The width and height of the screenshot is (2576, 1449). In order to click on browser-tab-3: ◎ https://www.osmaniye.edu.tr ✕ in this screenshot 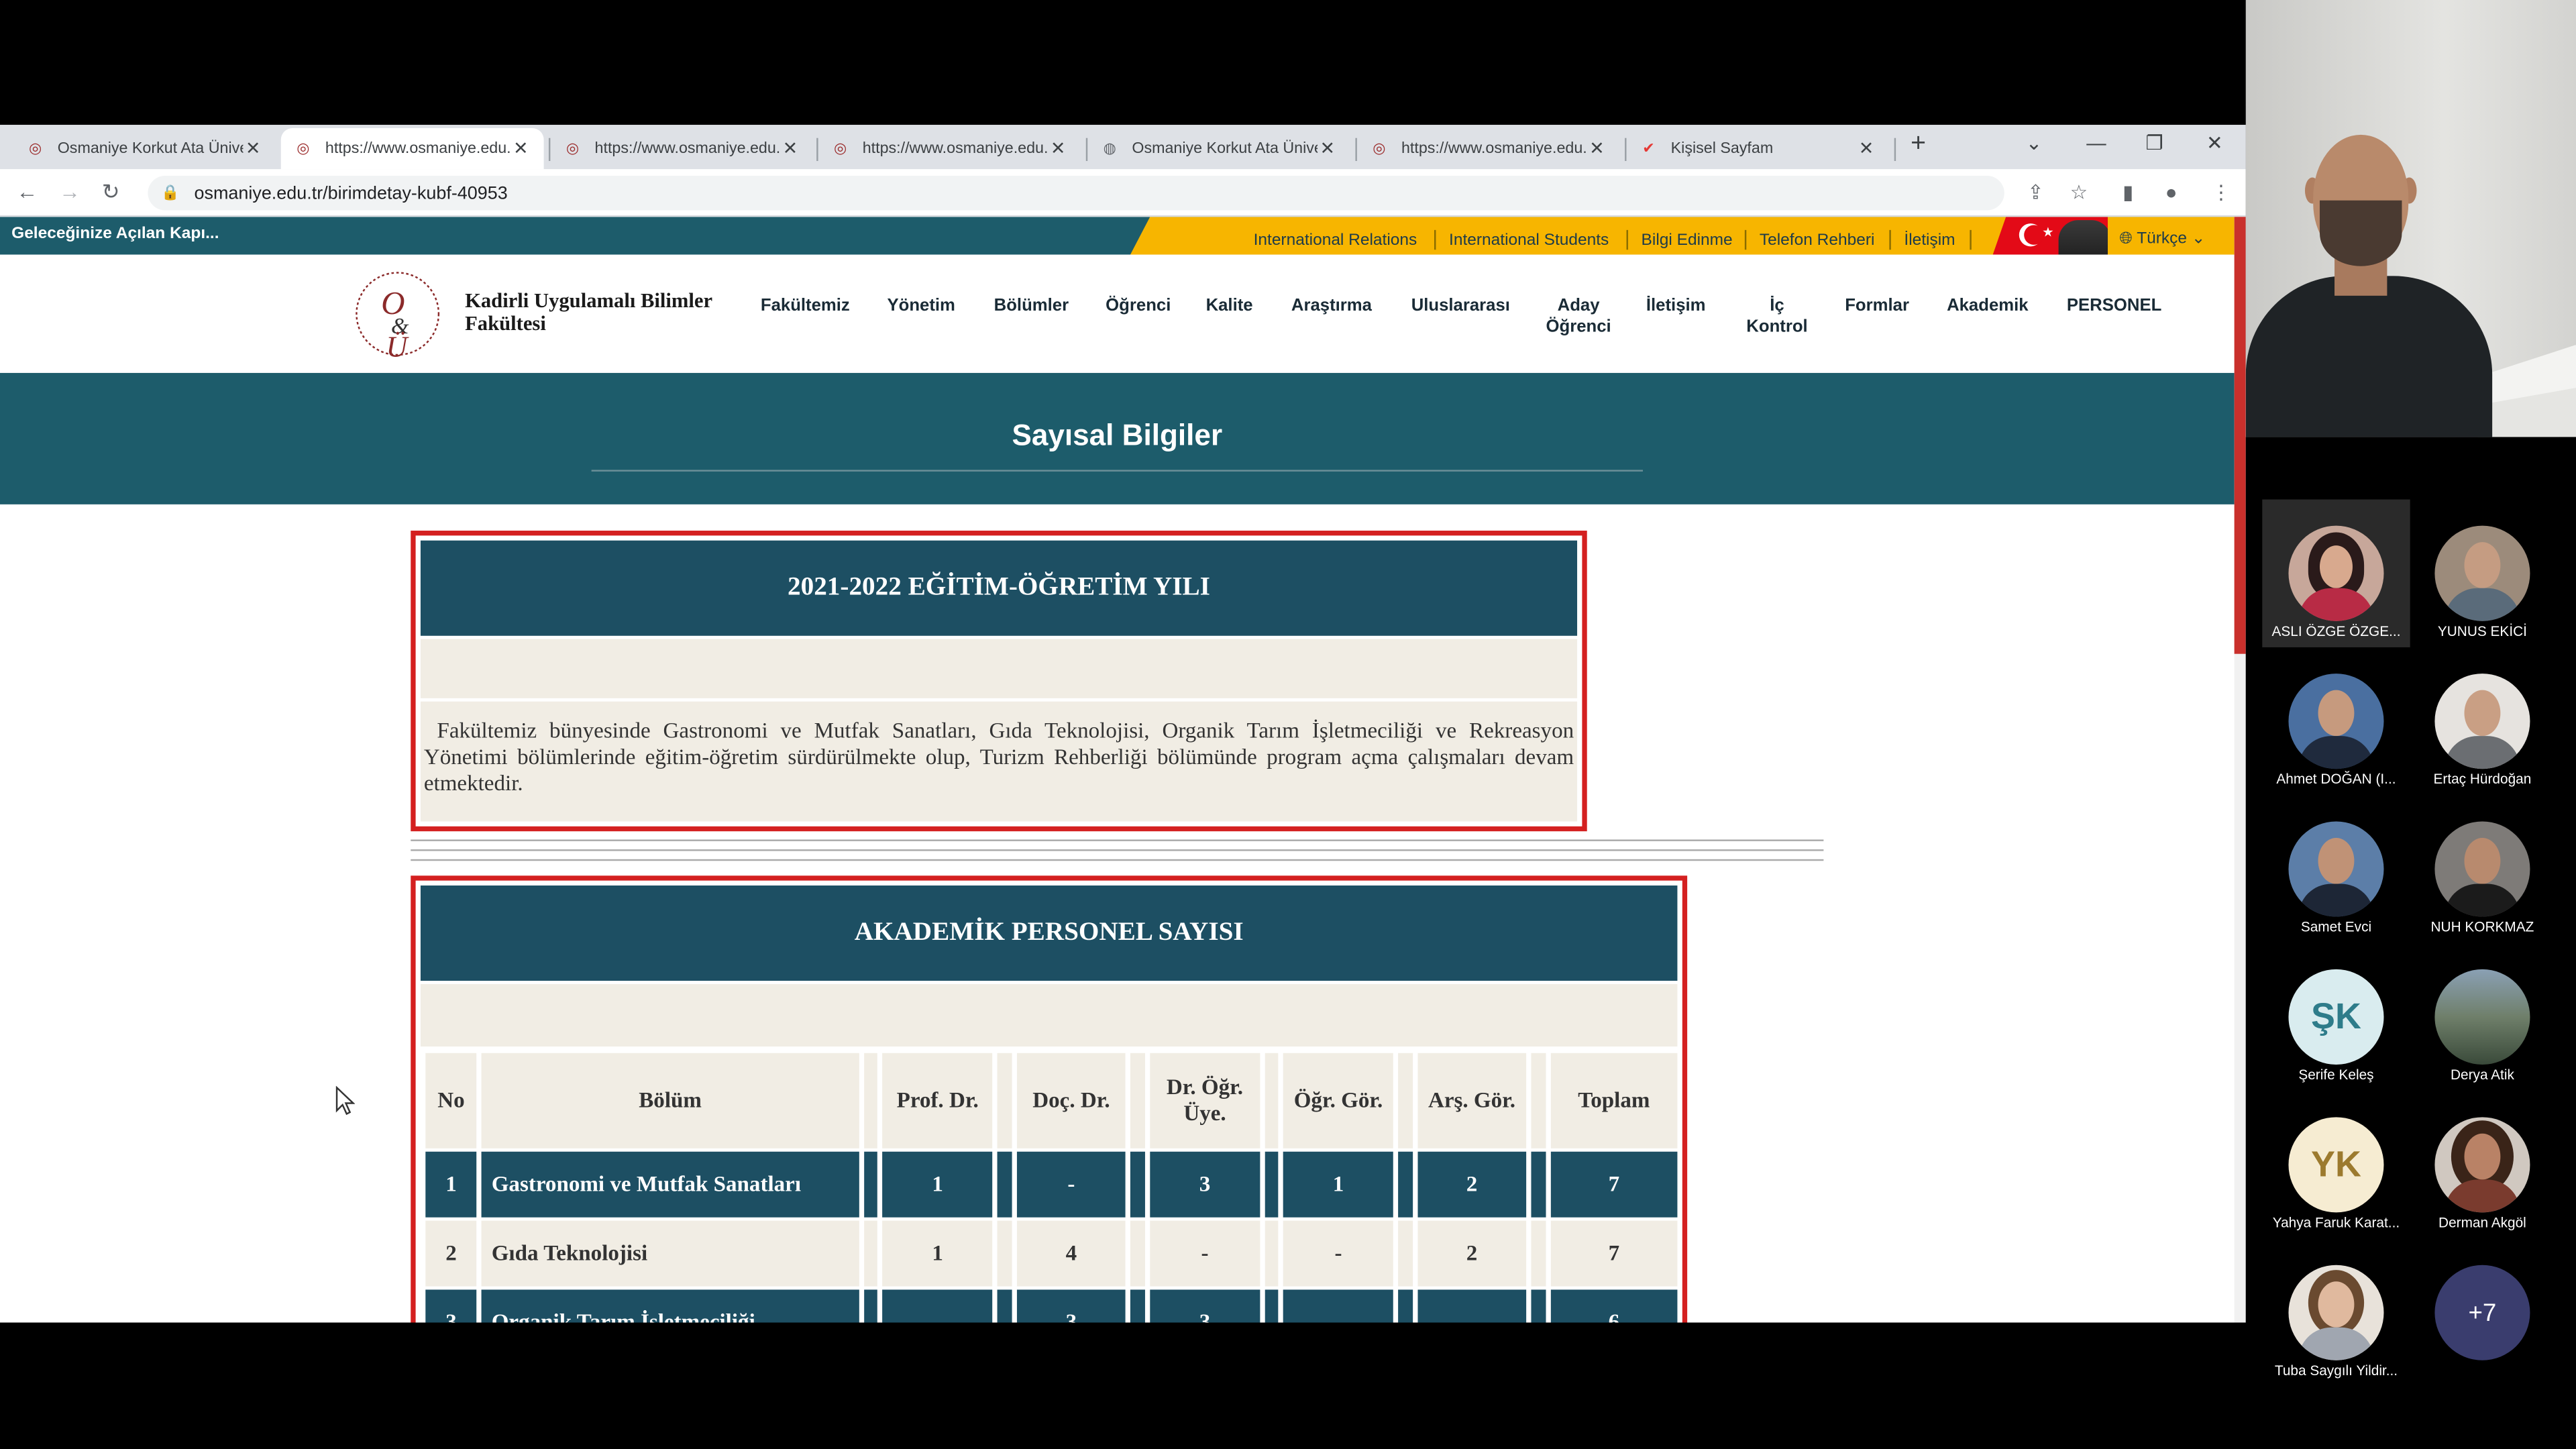, I will do `click(681, 148)`.